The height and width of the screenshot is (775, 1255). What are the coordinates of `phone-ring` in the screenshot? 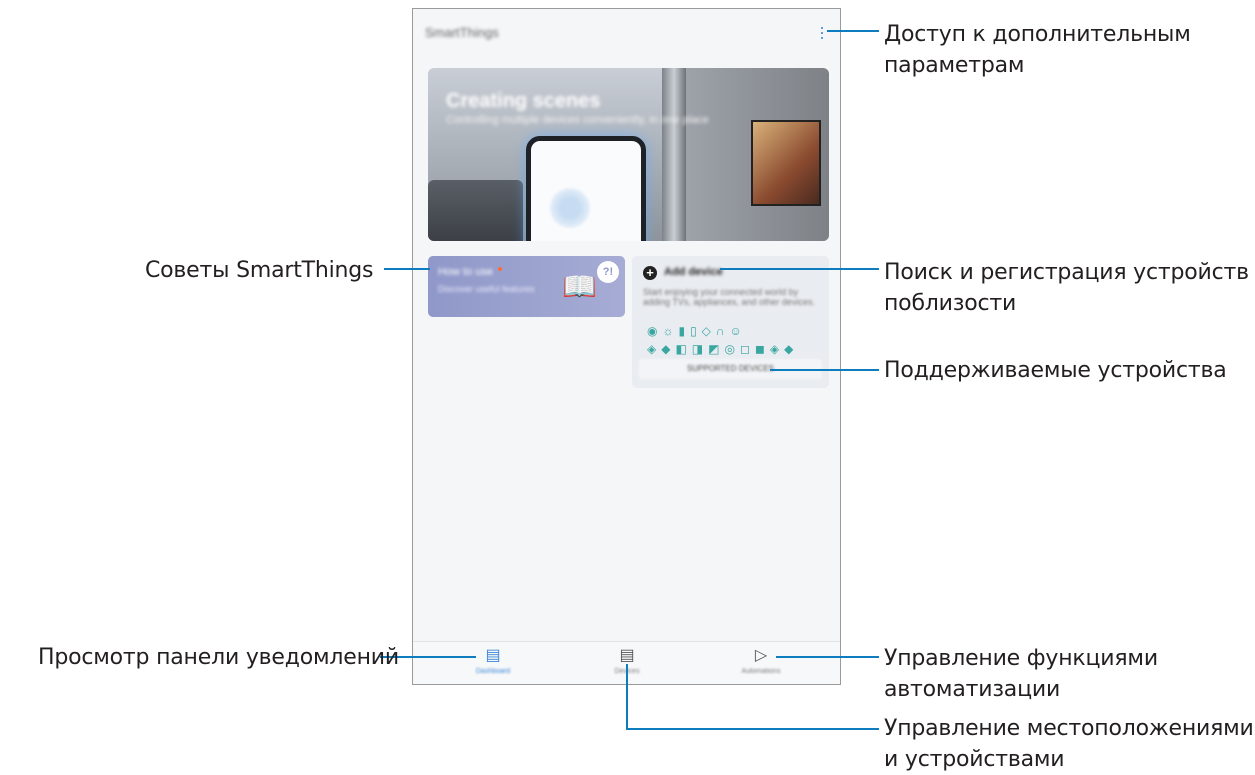 It's located at (570, 208).